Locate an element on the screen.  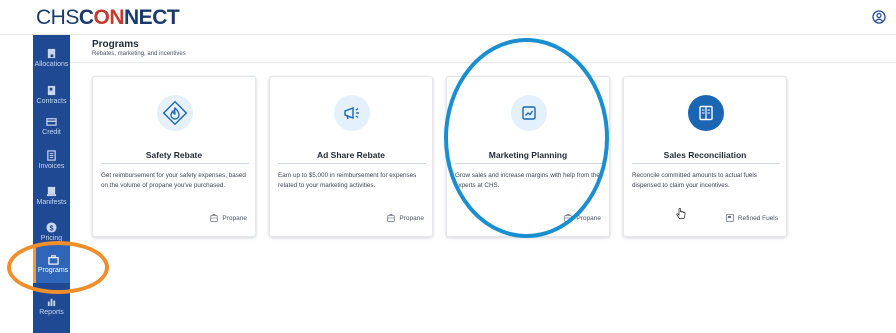
dollar-icon: $ is located at coordinates (51, 227).